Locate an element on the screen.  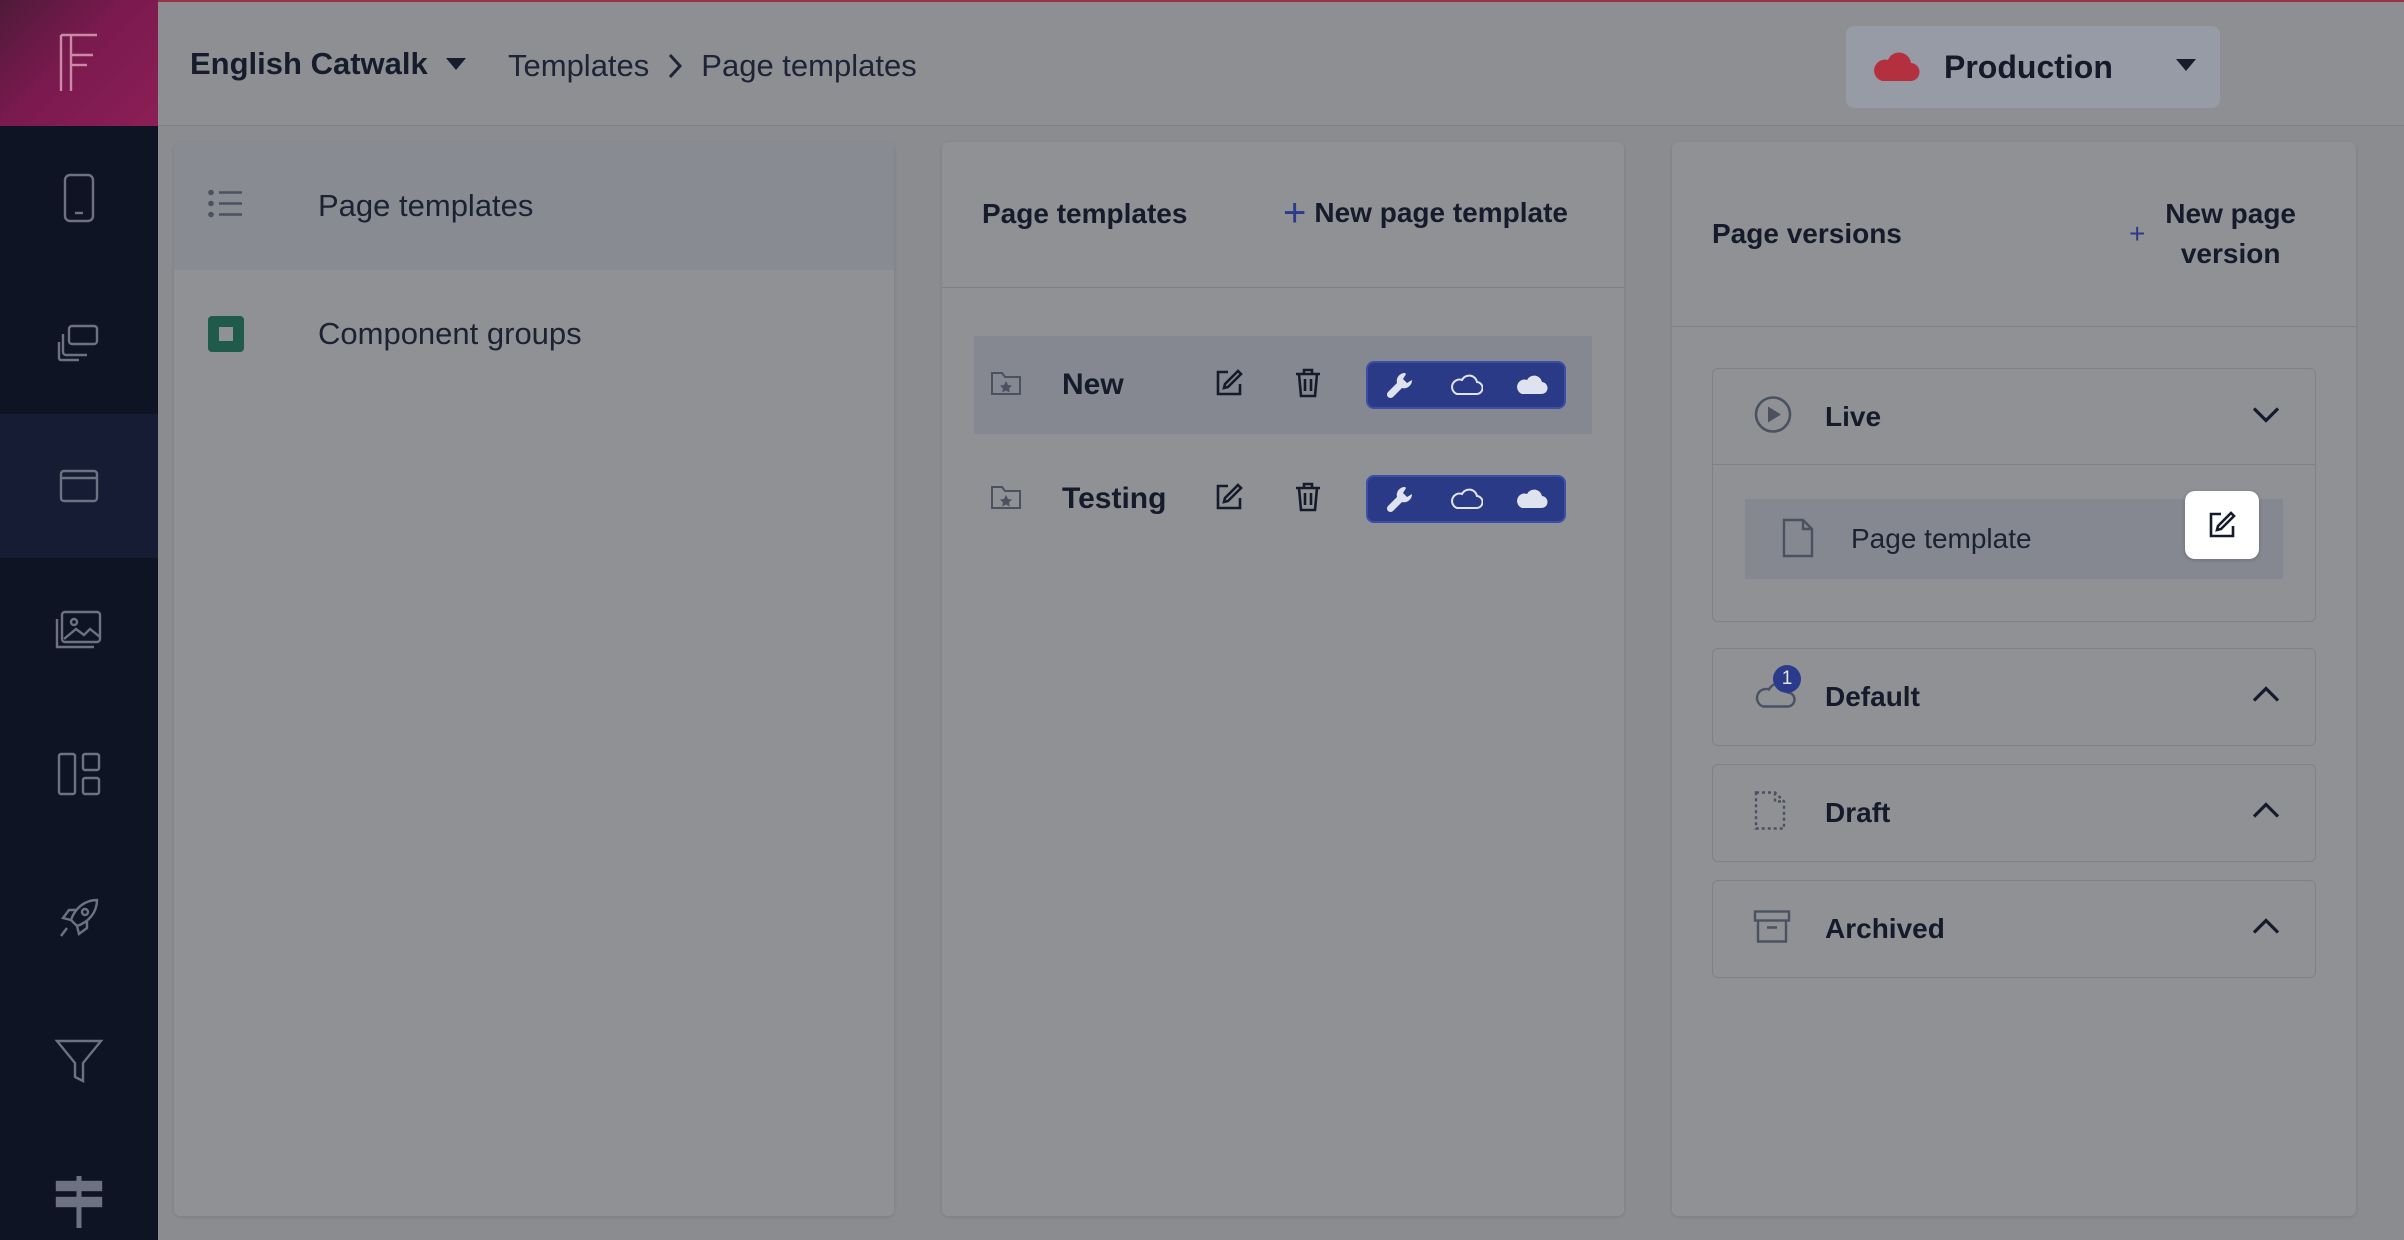
new-page-version-button: + New page version is located at coordinates (2212, 234).